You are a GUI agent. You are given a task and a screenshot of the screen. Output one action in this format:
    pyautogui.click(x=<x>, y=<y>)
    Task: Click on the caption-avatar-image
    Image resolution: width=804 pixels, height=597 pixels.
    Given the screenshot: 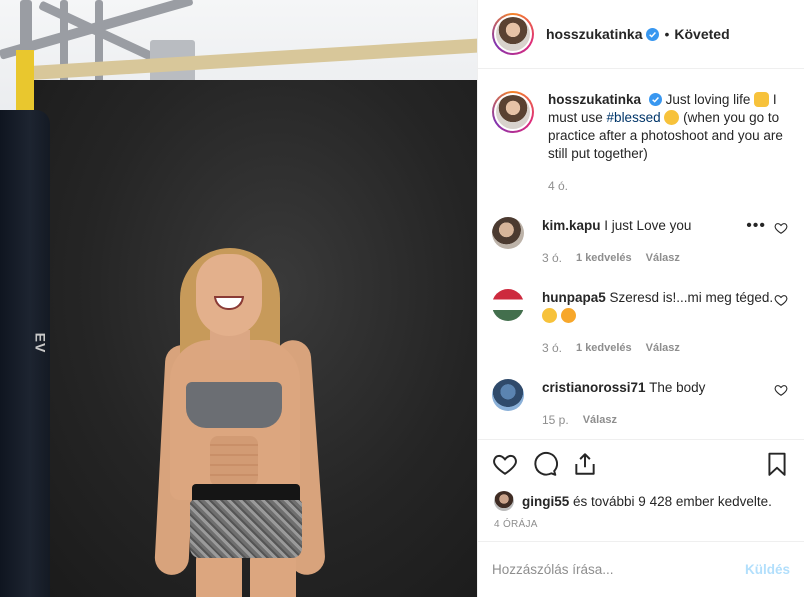 What is the action you would take?
    pyautogui.click(x=513, y=112)
    